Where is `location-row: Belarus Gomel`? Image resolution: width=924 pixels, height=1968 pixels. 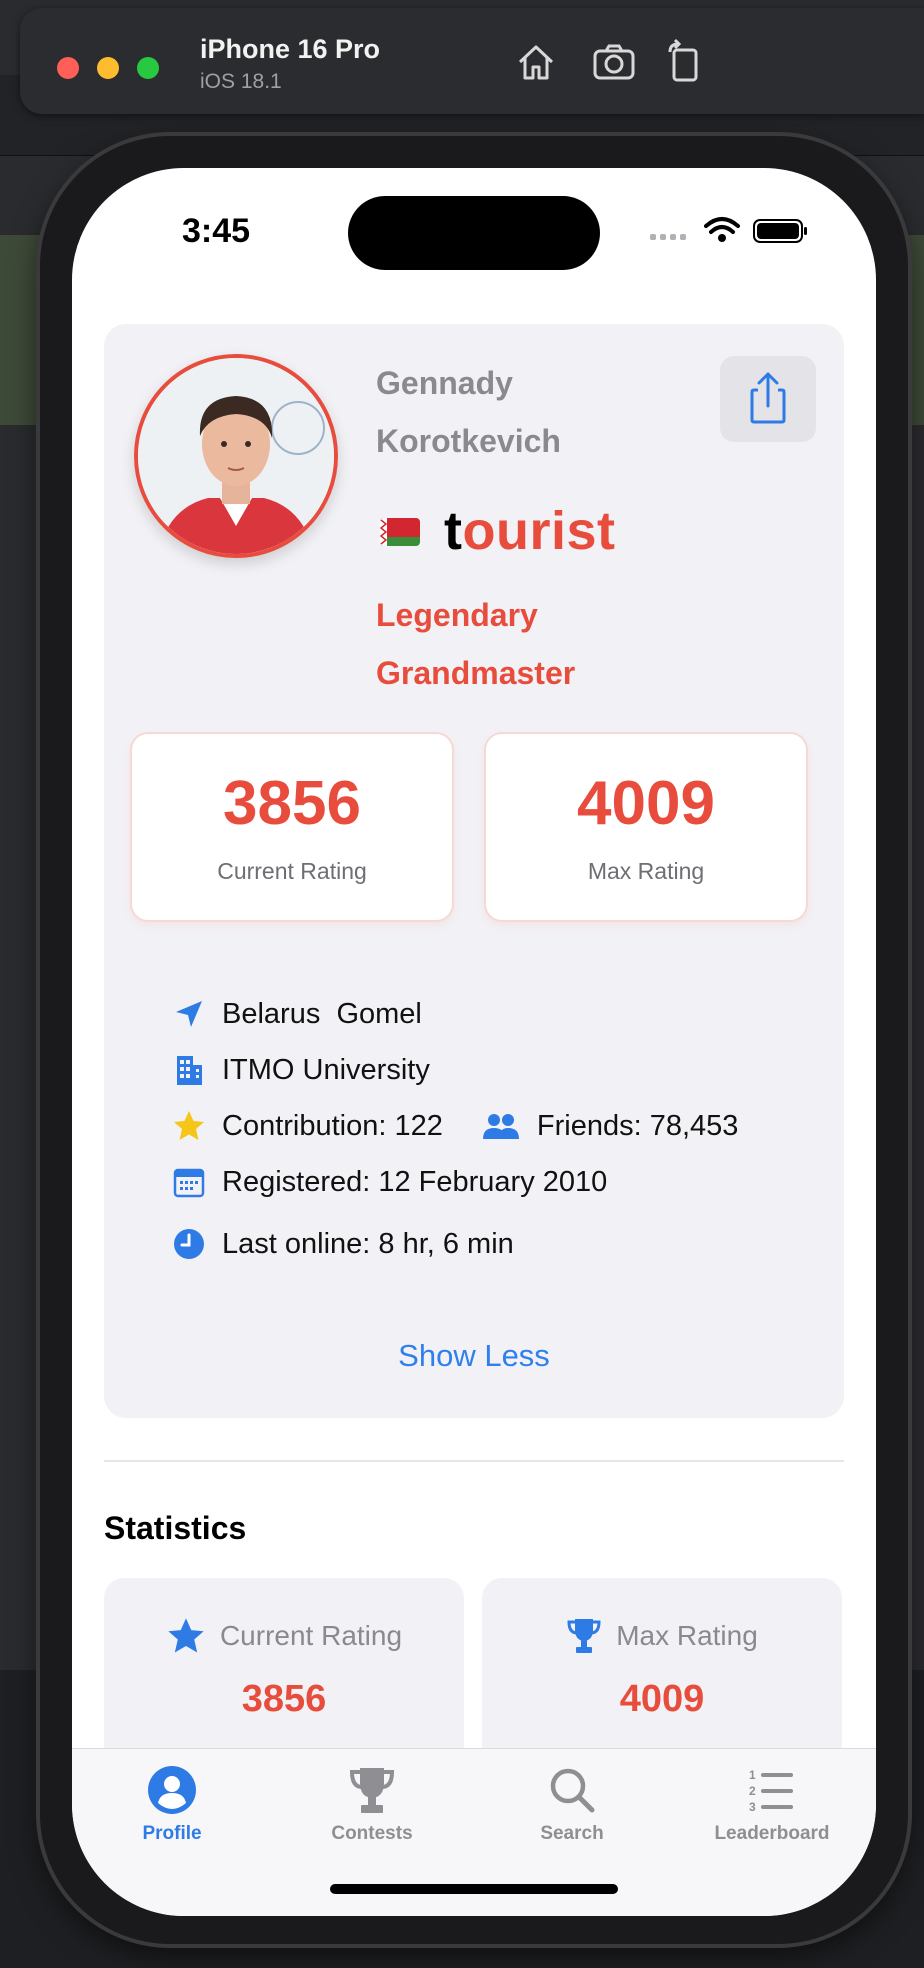 location-row: Belarus Gomel is located at coordinates (297, 1014).